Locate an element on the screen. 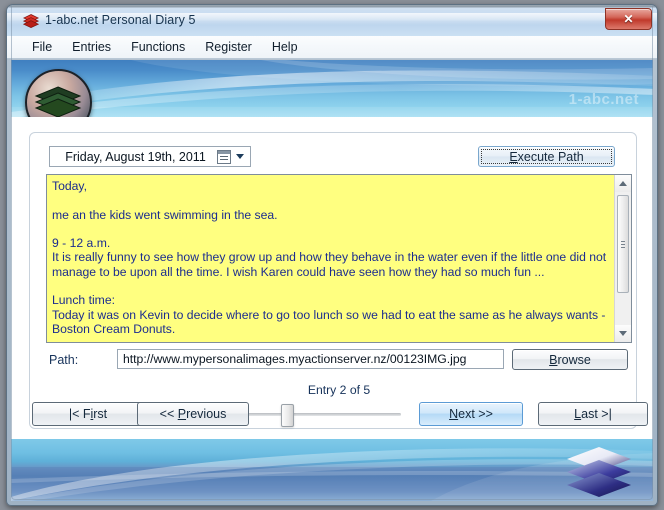  path-input is located at coordinates (310, 359).